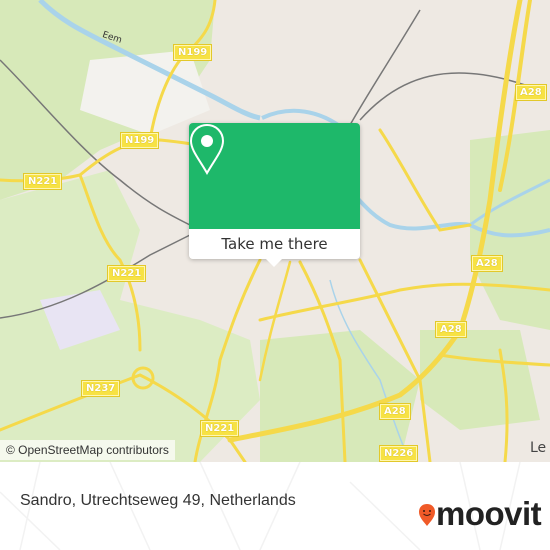  I want to click on location-popup: Take me there, so click(274, 195).